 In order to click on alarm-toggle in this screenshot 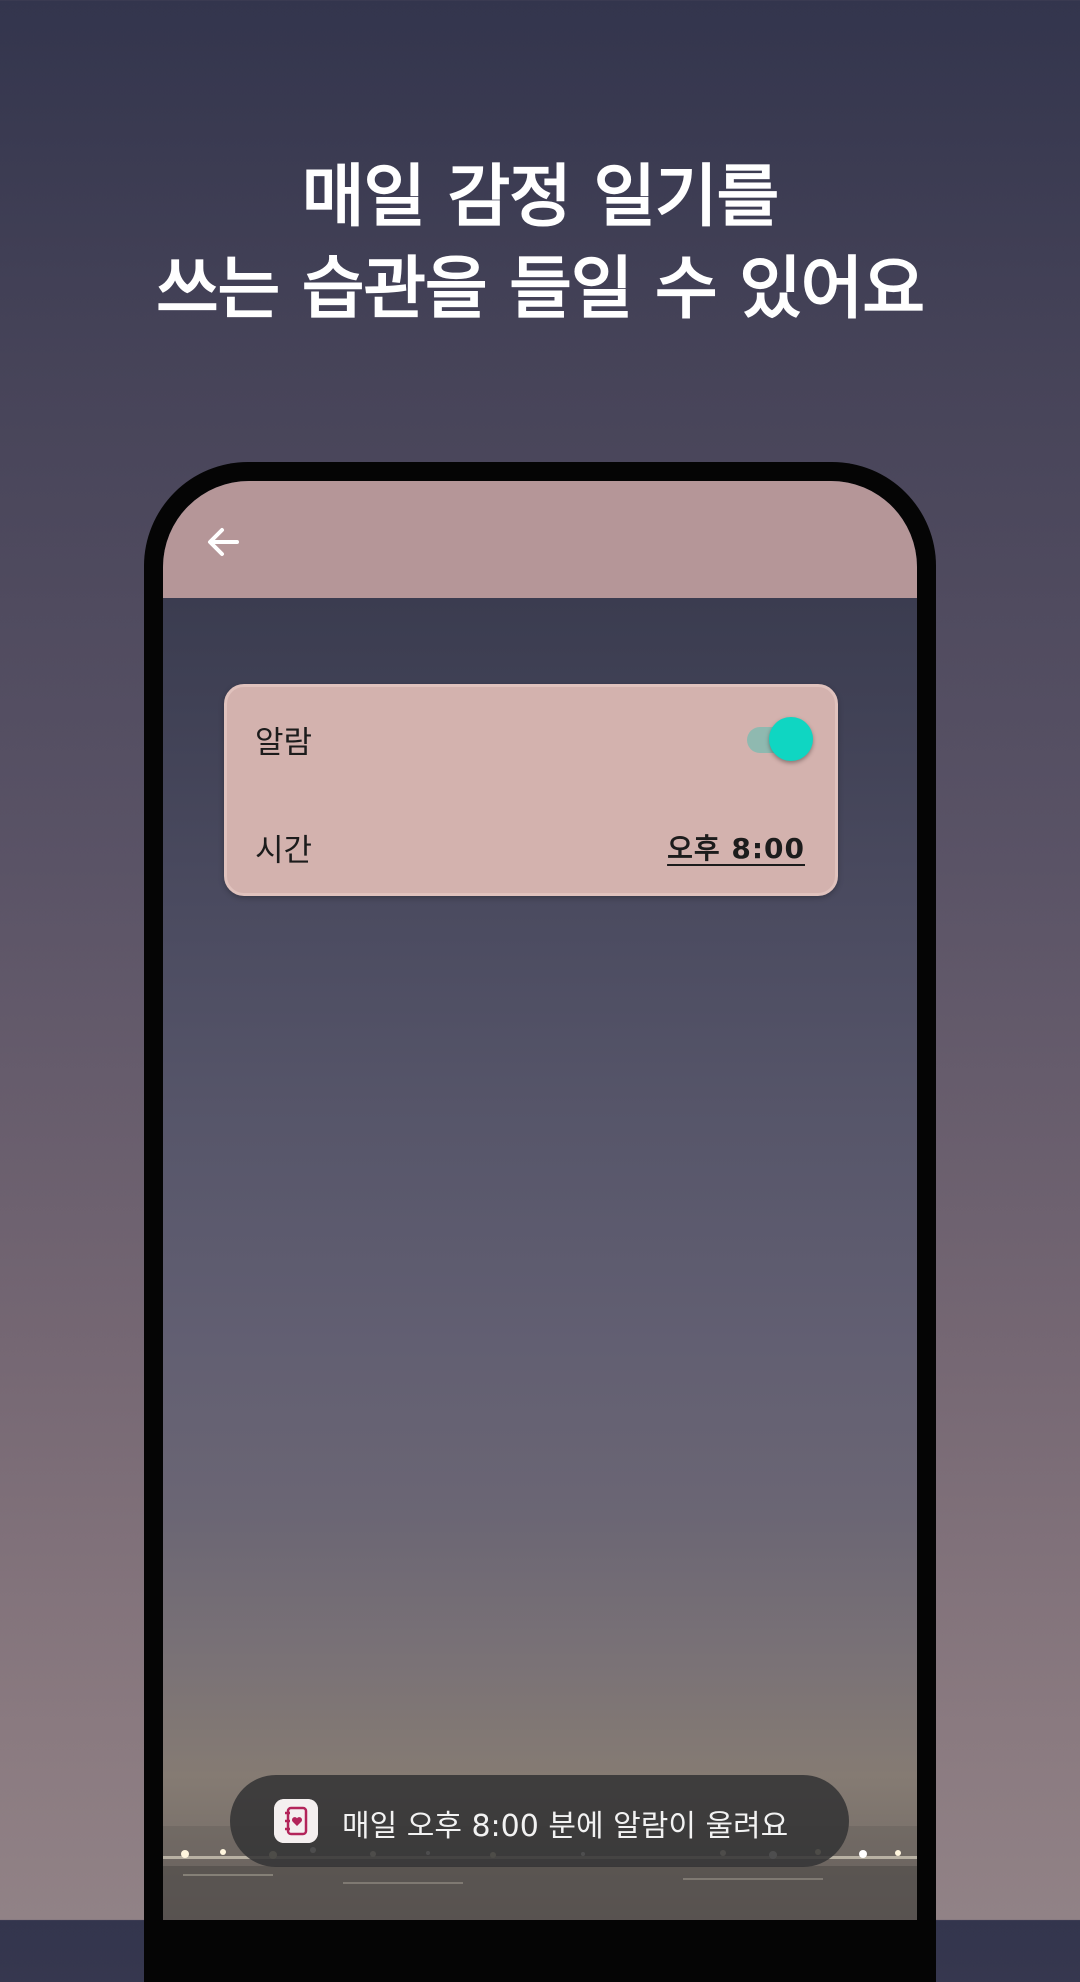, I will do `click(776, 739)`.